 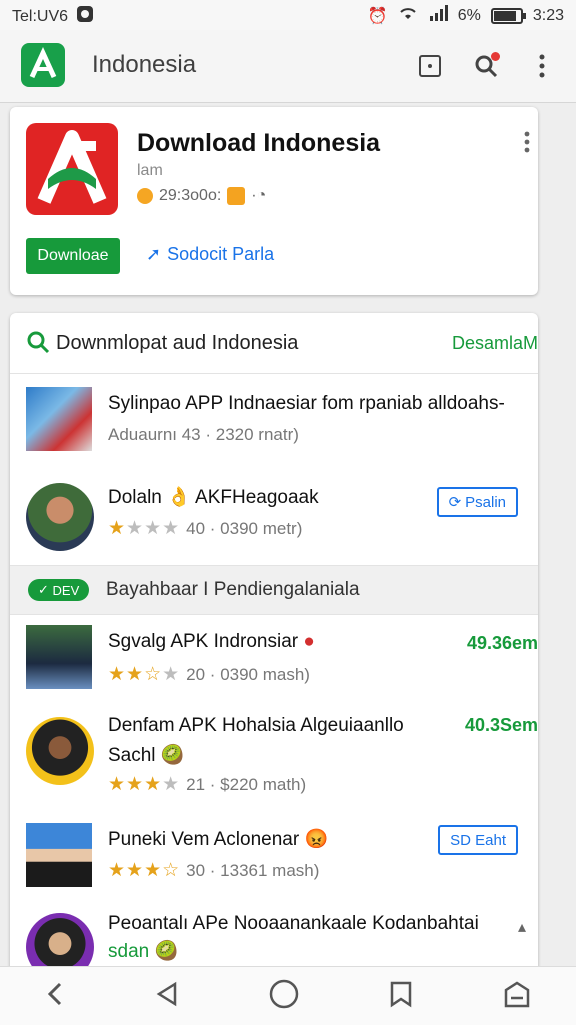 What do you see at coordinates (288, 15) in the screenshot?
I see `status-bar: Tel:UV6 ⏰ 6% 3:23` at bounding box center [288, 15].